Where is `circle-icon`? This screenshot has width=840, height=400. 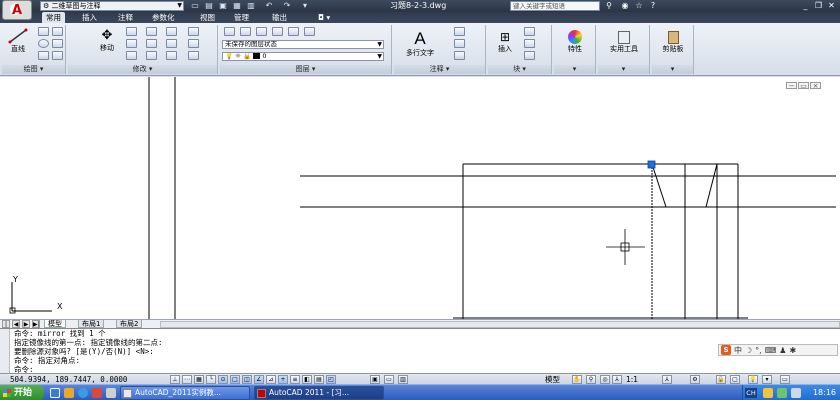 circle-icon is located at coordinates (43, 43).